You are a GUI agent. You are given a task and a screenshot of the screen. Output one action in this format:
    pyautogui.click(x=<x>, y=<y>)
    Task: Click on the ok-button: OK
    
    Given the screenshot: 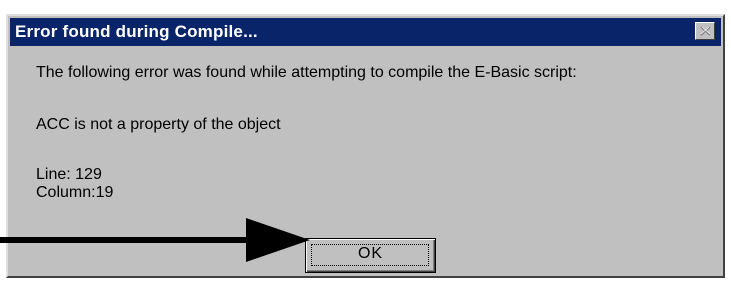 What is the action you would take?
    pyautogui.click(x=370, y=255)
    